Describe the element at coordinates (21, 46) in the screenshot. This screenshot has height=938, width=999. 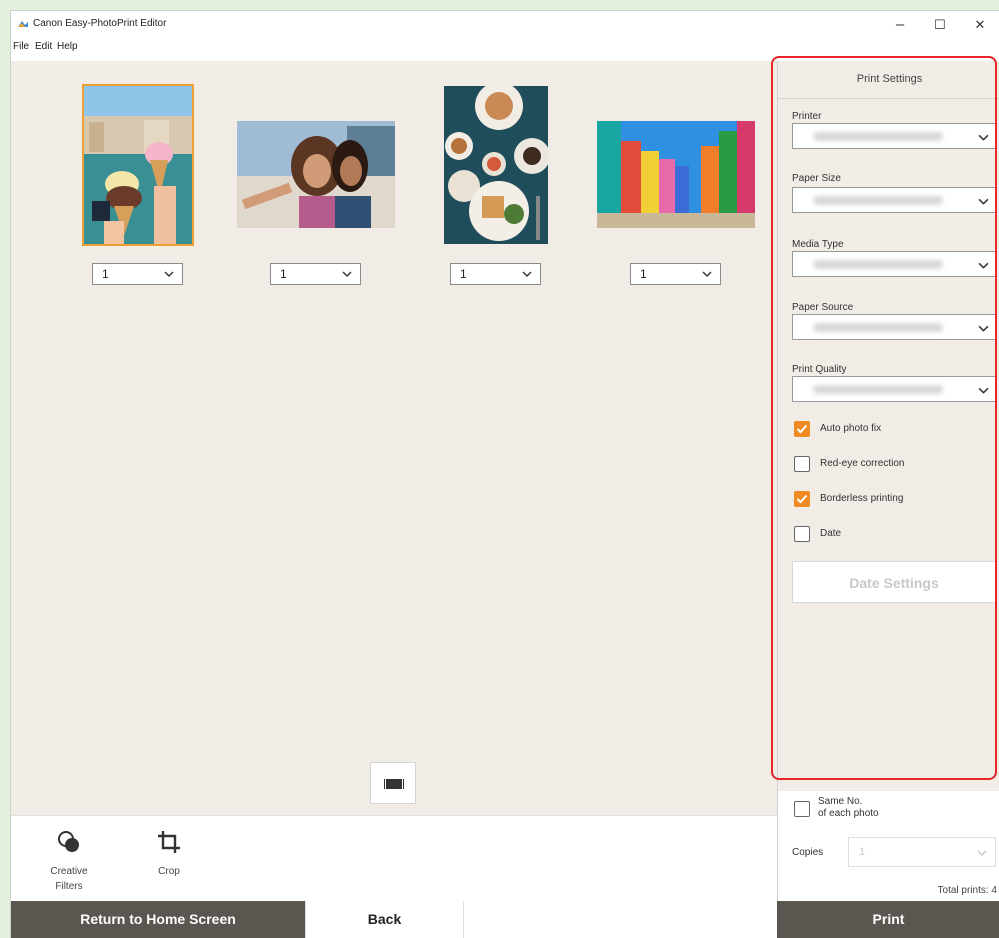
I see `menu-file: File` at that location.